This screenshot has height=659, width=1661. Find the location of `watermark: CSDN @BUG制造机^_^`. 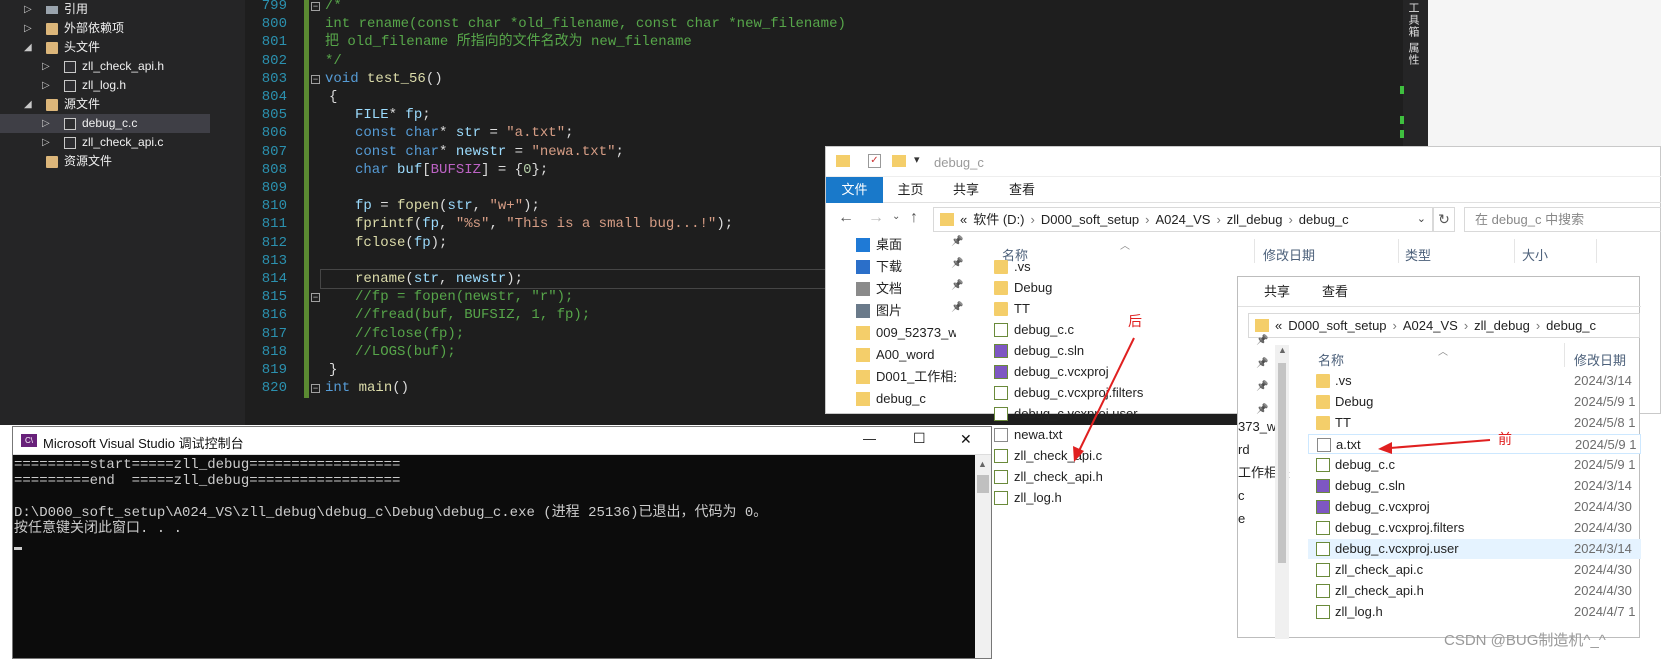

watermark: CSDN @BUG制造机^_^ is located at coordinates (1525, 640).